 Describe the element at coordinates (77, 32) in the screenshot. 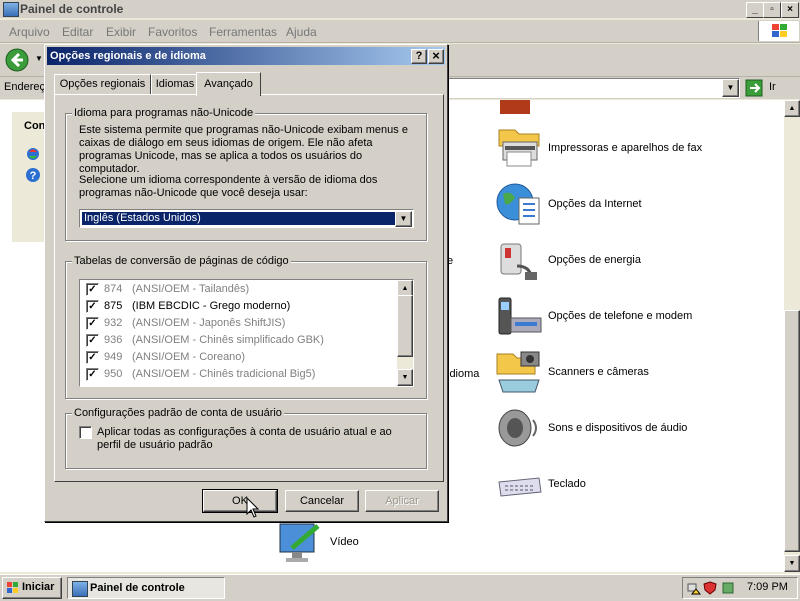

I see `menu-editar: Editar` at that location.